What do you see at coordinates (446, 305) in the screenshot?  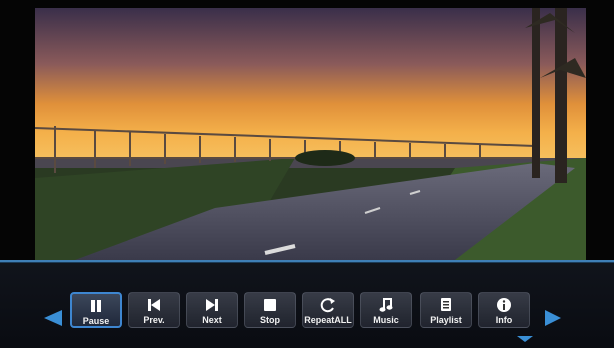 I see `playlist-icon` at bounding box center [446, 305].